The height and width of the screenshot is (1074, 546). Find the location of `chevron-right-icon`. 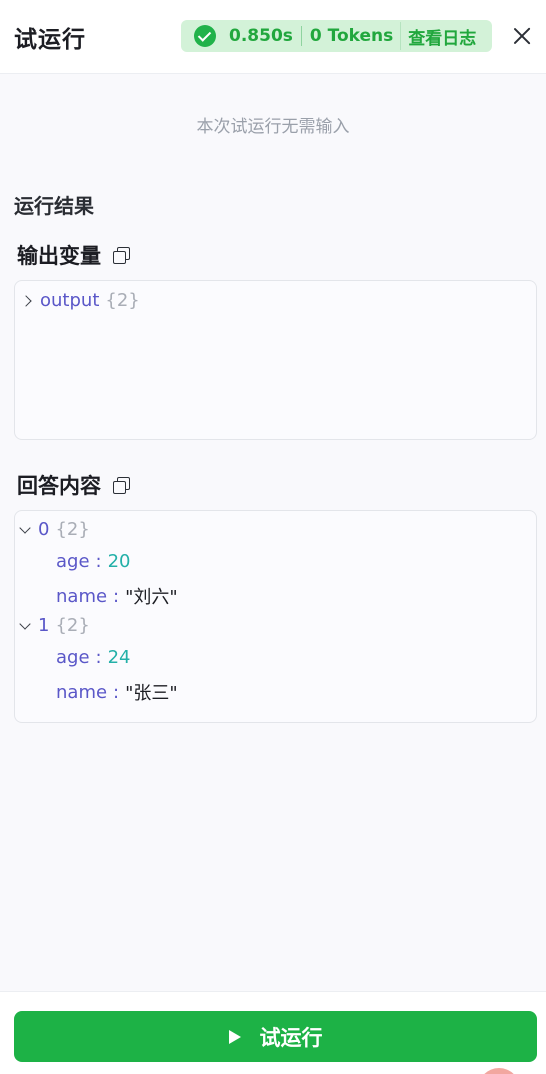

chevron-right-icon is located at coordinates (27, 301).